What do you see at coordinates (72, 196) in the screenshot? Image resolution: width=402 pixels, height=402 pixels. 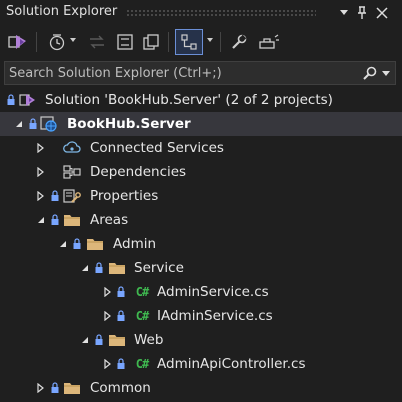 I see `properties-wrench-icon` at bounding box center [72, 196].